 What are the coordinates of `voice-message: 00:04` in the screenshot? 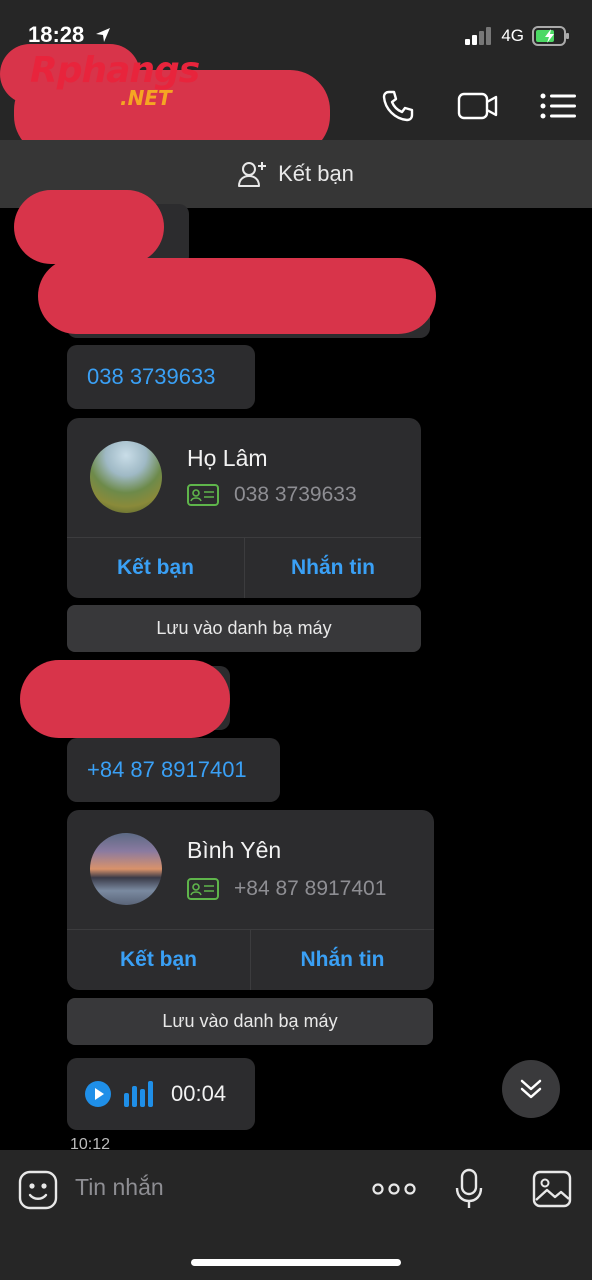 It's located at (161, 1094).